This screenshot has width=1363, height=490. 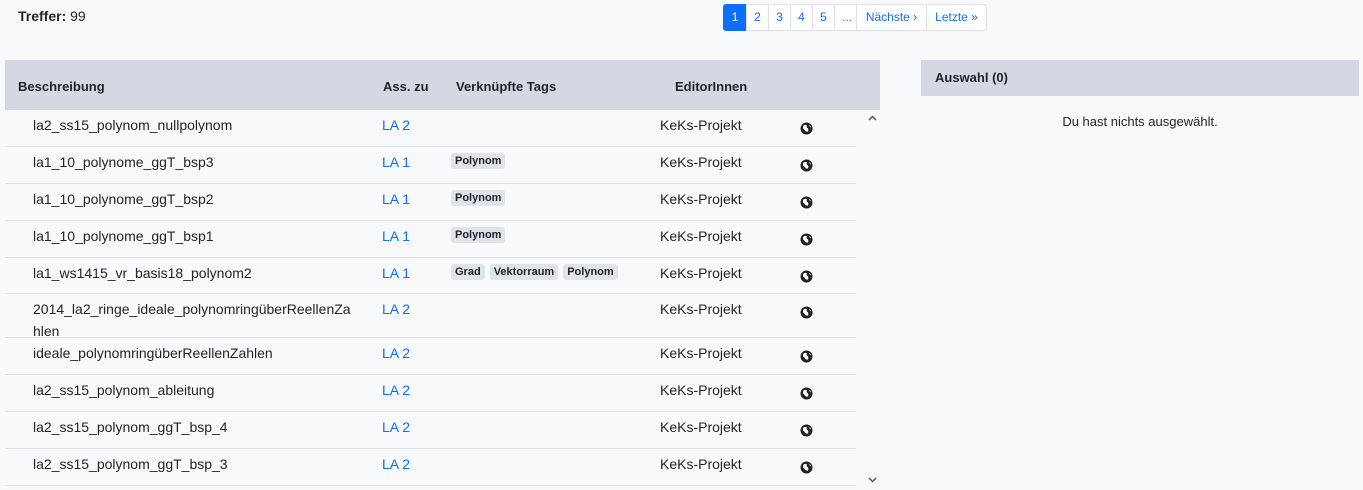 I want to click on page-5-button: 5, so click(x=823, y=17).